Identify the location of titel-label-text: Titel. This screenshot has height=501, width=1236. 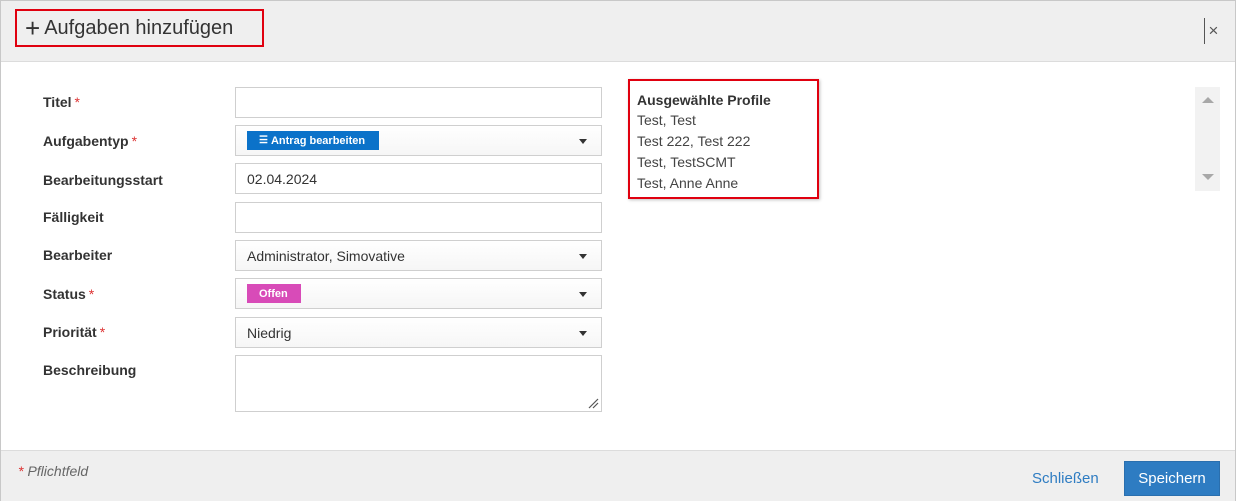
(57, 102).